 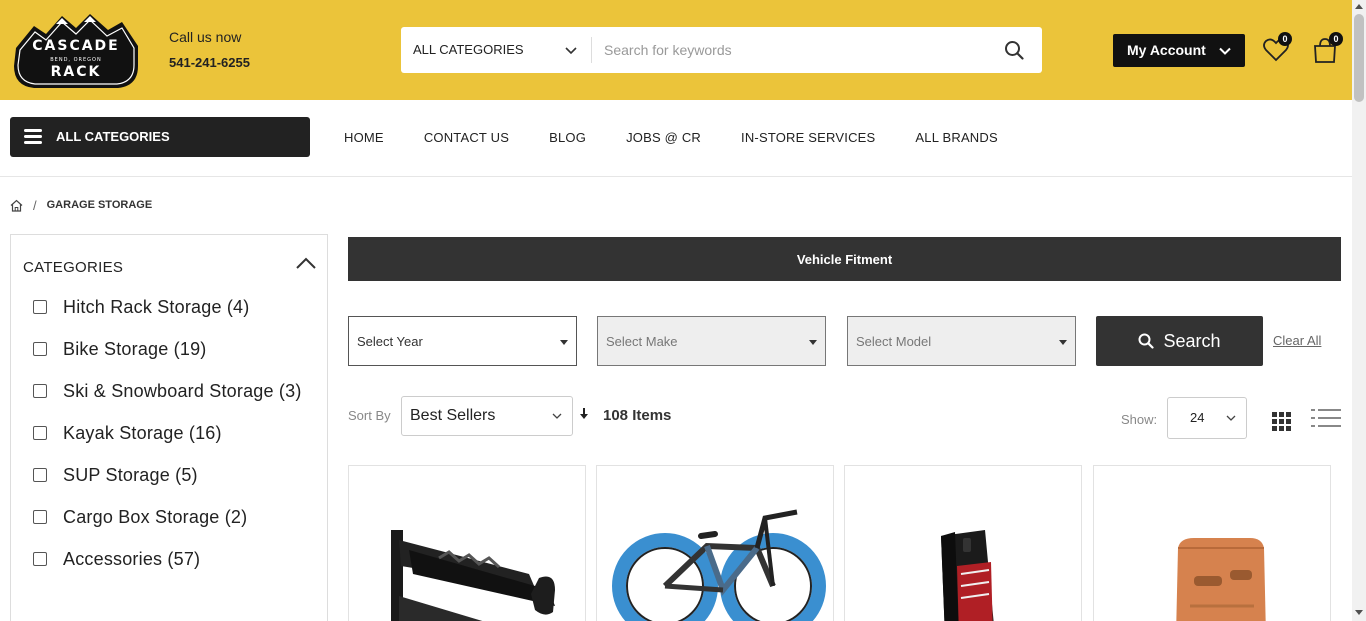 I want to click on nav-link-jobs: JOBS @ CR, so click(x=663, y=137).